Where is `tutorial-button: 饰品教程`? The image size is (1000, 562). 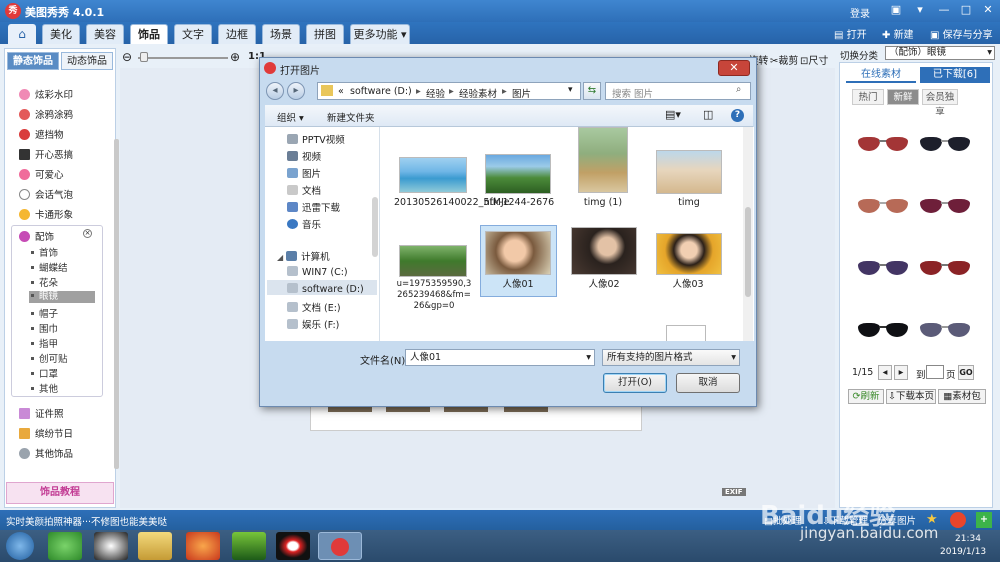 tutorial-button: 饰品教程 is located at coordinates (60, 493).